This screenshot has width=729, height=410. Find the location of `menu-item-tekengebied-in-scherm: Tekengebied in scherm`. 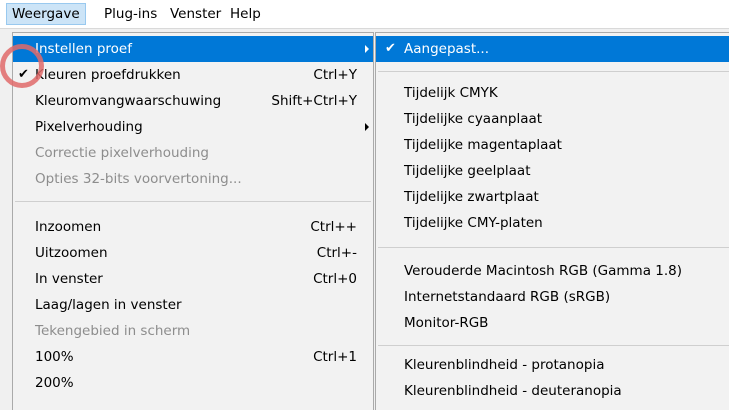

menu-item-tekengebied-in-scherm: Tekengebied in scherm is located at coordinates (193, 331).